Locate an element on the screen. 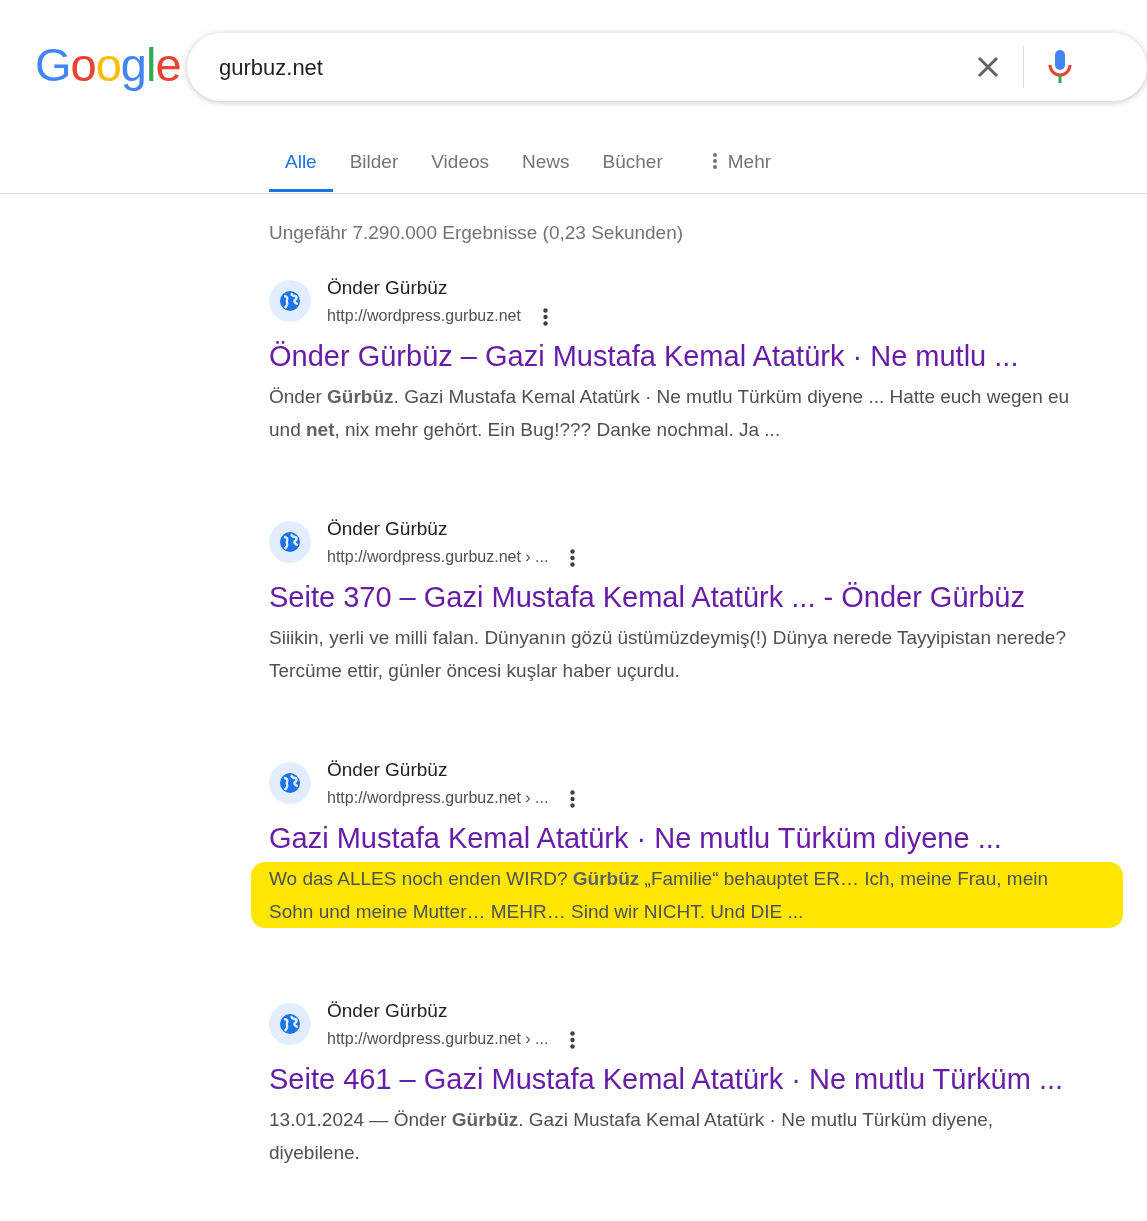  search-tab: Mehr is located at coordinates (741, 163).